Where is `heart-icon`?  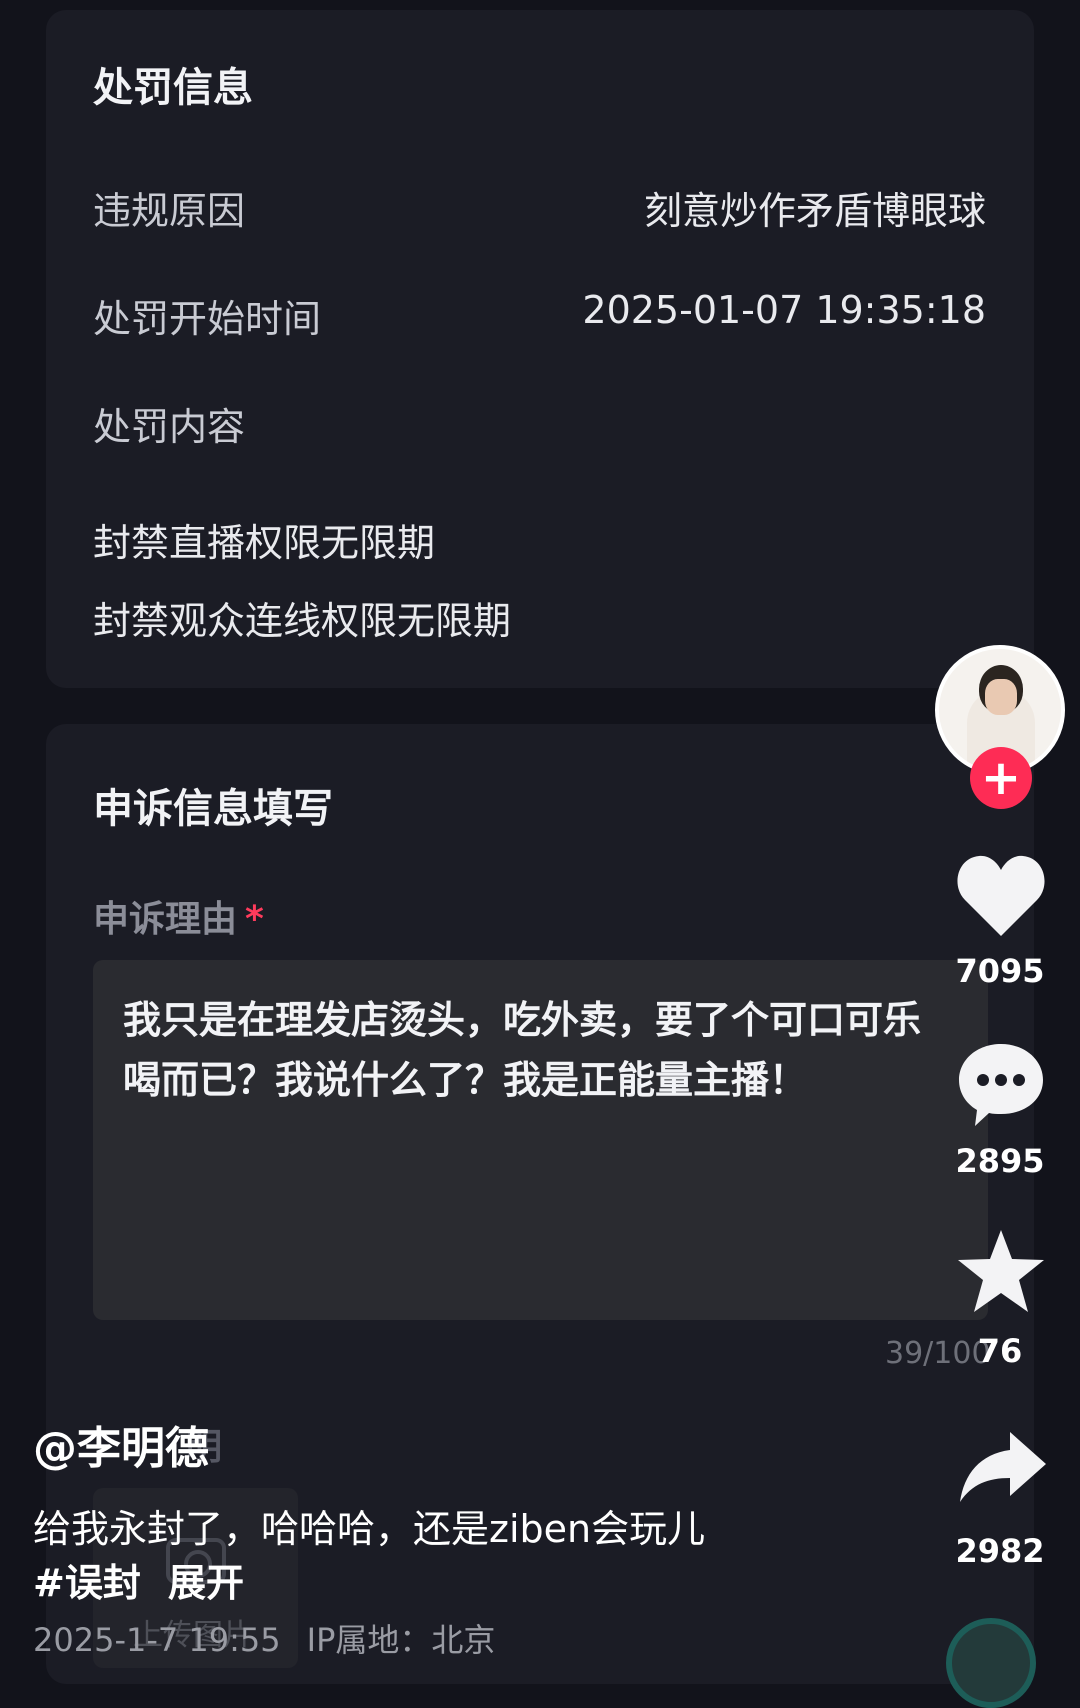 heart-icon is located at coordinates (1001, 895).